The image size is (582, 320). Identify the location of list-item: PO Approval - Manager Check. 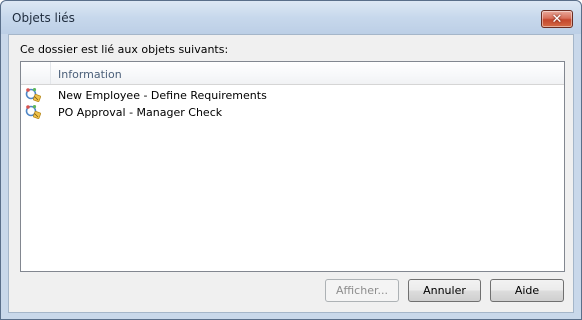
(292, 112).